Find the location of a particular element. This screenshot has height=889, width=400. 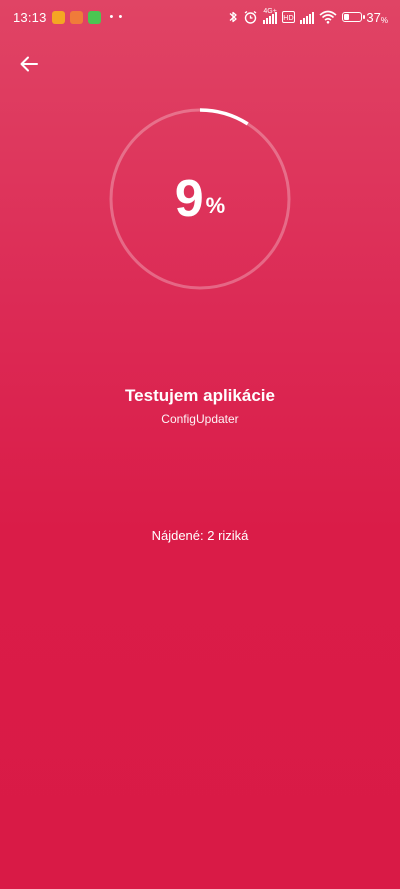

notification-app-icon is located at coordinates (58, 17).